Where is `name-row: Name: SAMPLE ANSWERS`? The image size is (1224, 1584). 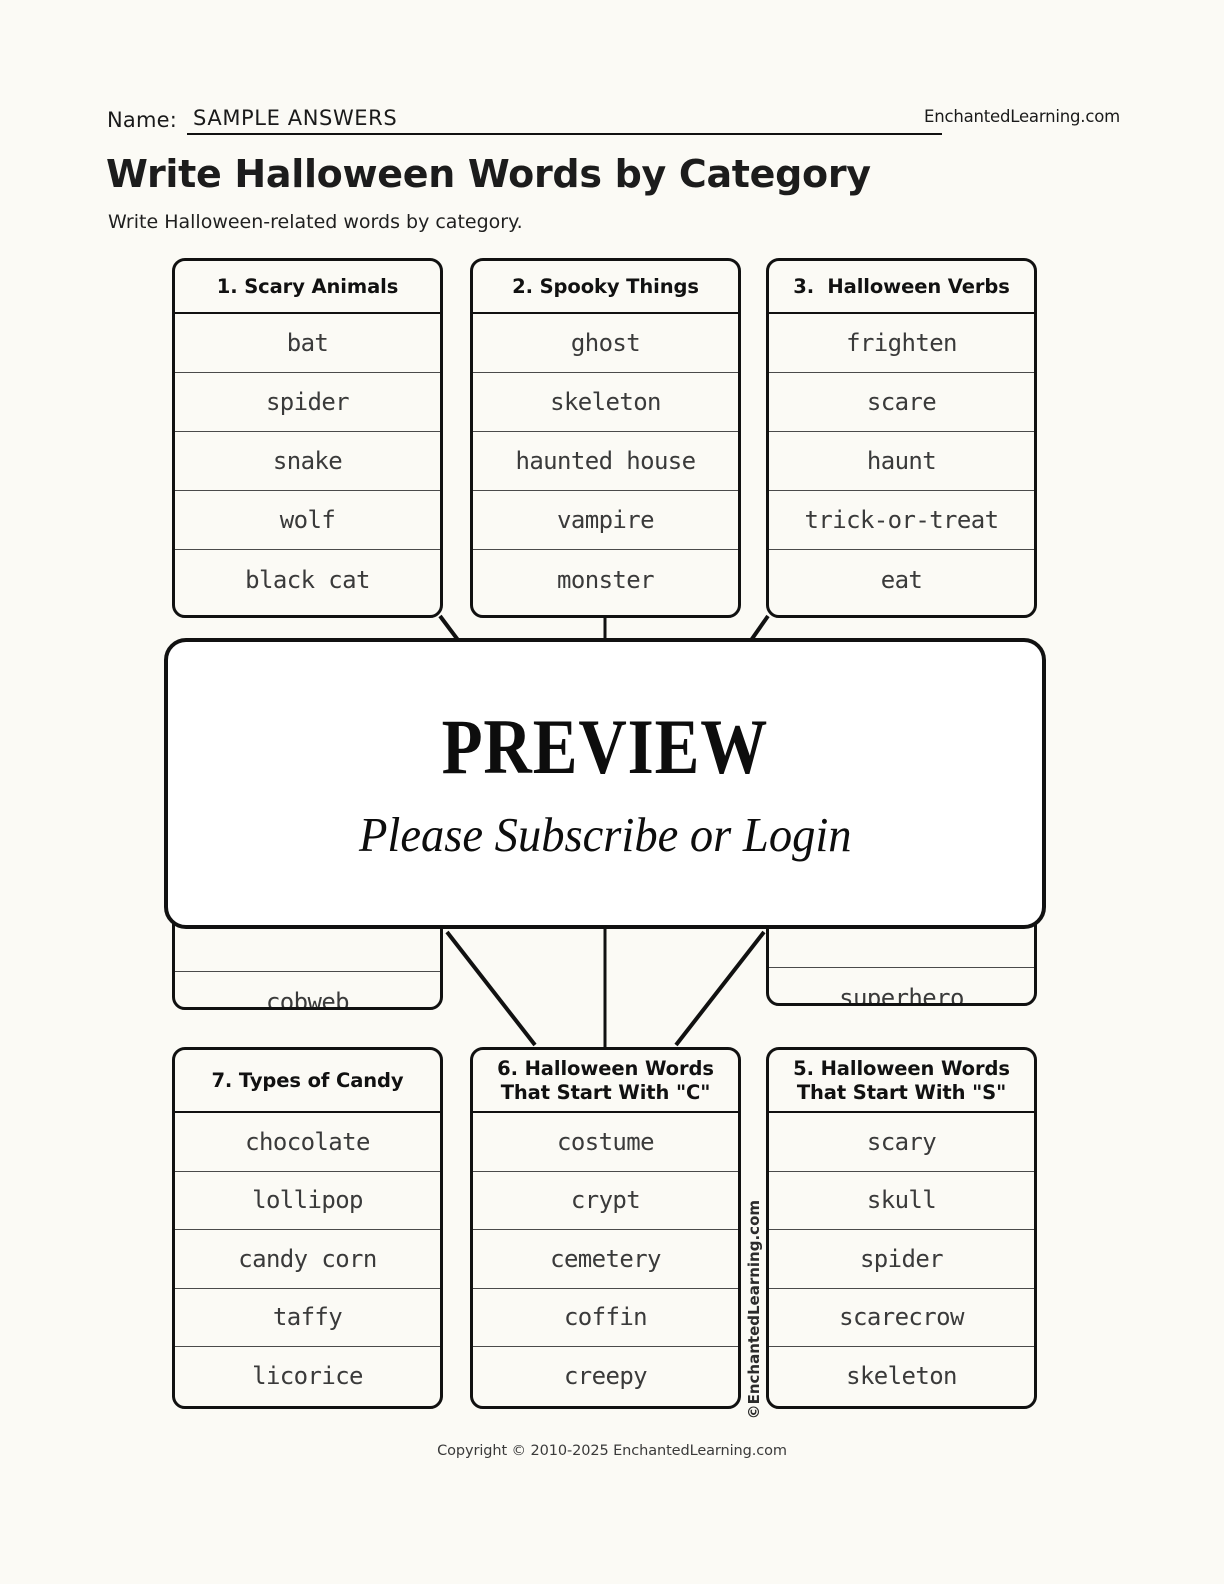 name-row: Name: SAMPLE ANSWERS is located at coordinates (524, 120).